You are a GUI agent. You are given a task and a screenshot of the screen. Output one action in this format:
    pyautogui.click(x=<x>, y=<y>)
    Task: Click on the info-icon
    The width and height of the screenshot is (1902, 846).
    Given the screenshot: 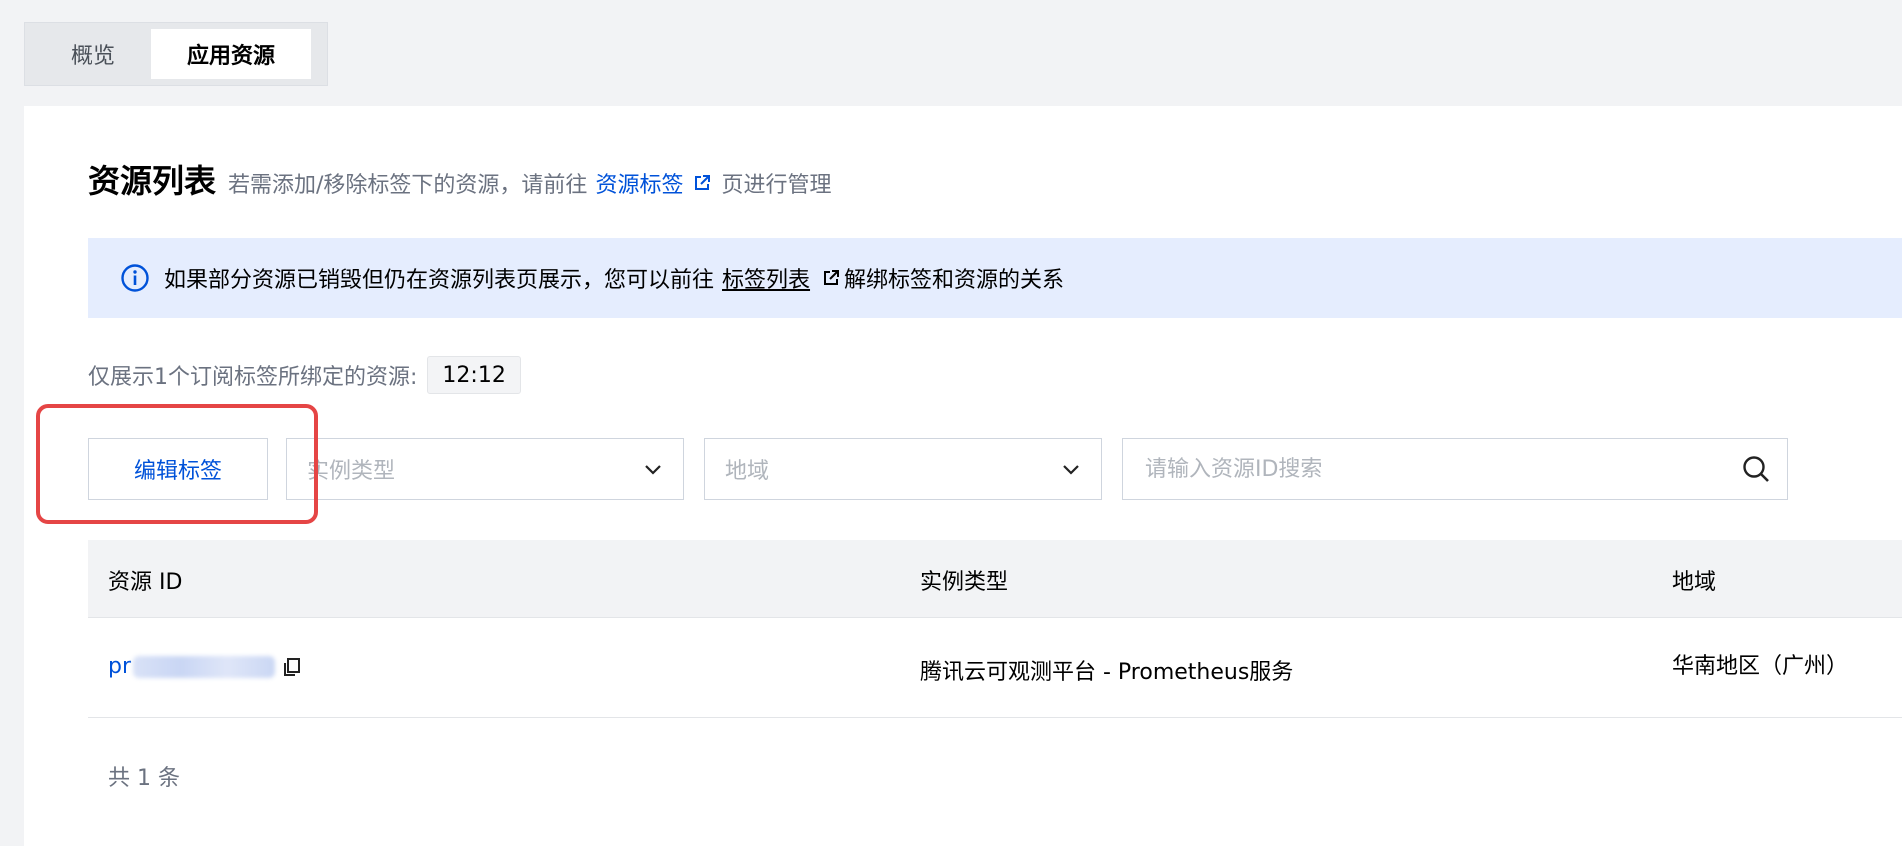 What is the action you would take?
    pyautogui.click(x=135, y=278)
    